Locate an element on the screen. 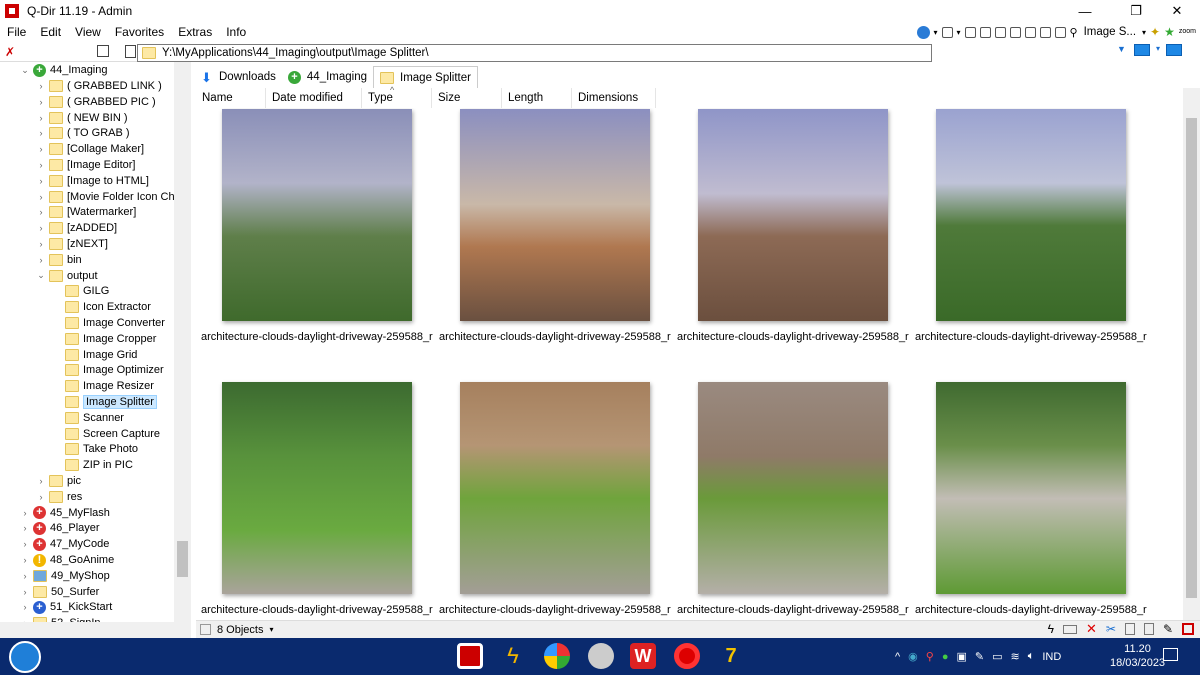 The height and width of the screenshot is (675, 1200). menu-extras: Extras is located at coordinates (195, 32).